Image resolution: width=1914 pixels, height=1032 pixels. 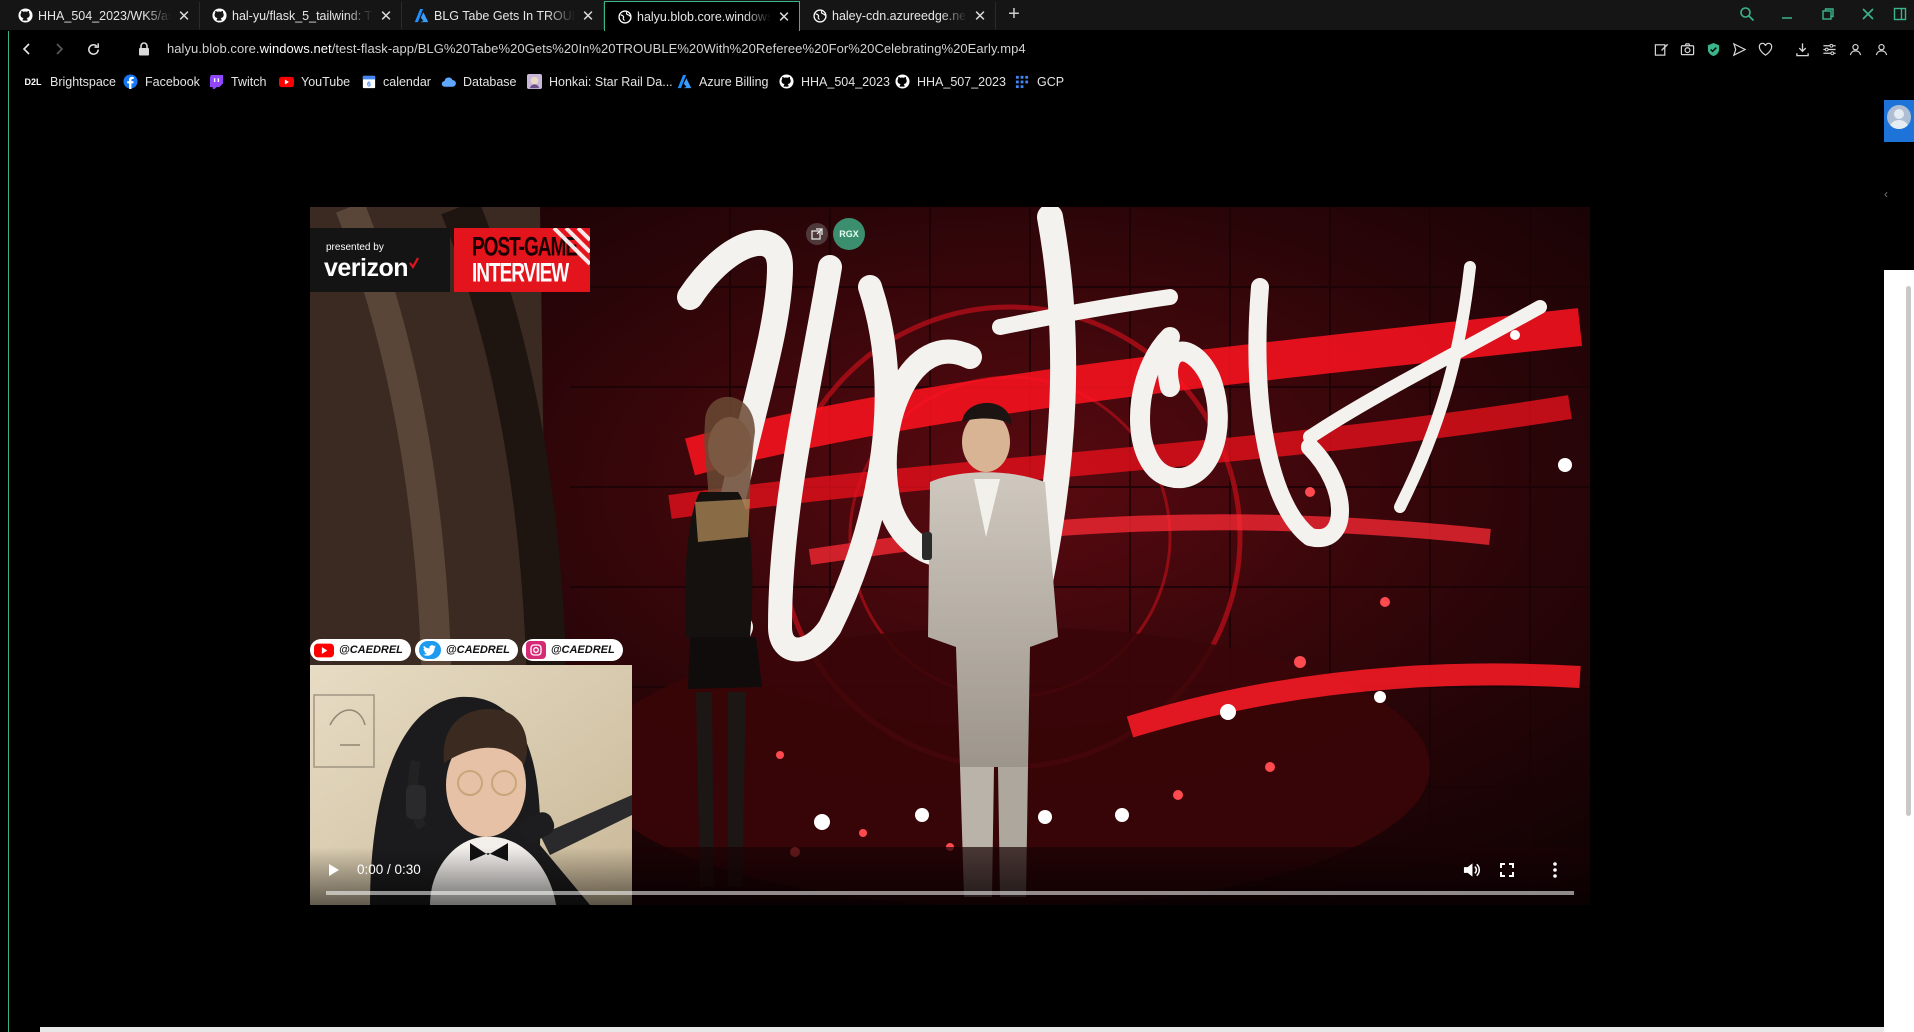 What do you see at coordinates (817, 234) in the screenshot?
I see `popout-icon` at bounding box center [817, 234].